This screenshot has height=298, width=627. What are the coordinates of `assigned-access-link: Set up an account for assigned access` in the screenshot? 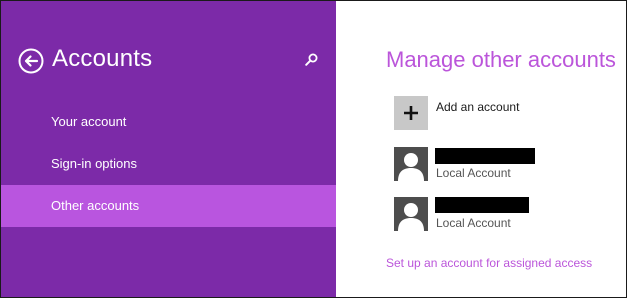 It's located at (489, 263).